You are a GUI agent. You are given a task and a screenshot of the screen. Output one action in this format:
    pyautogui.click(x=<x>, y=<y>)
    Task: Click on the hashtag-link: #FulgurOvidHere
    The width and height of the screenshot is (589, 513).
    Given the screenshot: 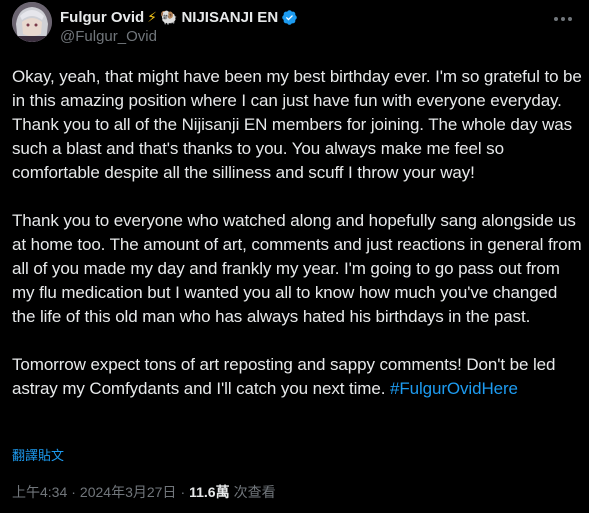 What is the action you would take?
    pyautogui.click(x=454, y=388)
    